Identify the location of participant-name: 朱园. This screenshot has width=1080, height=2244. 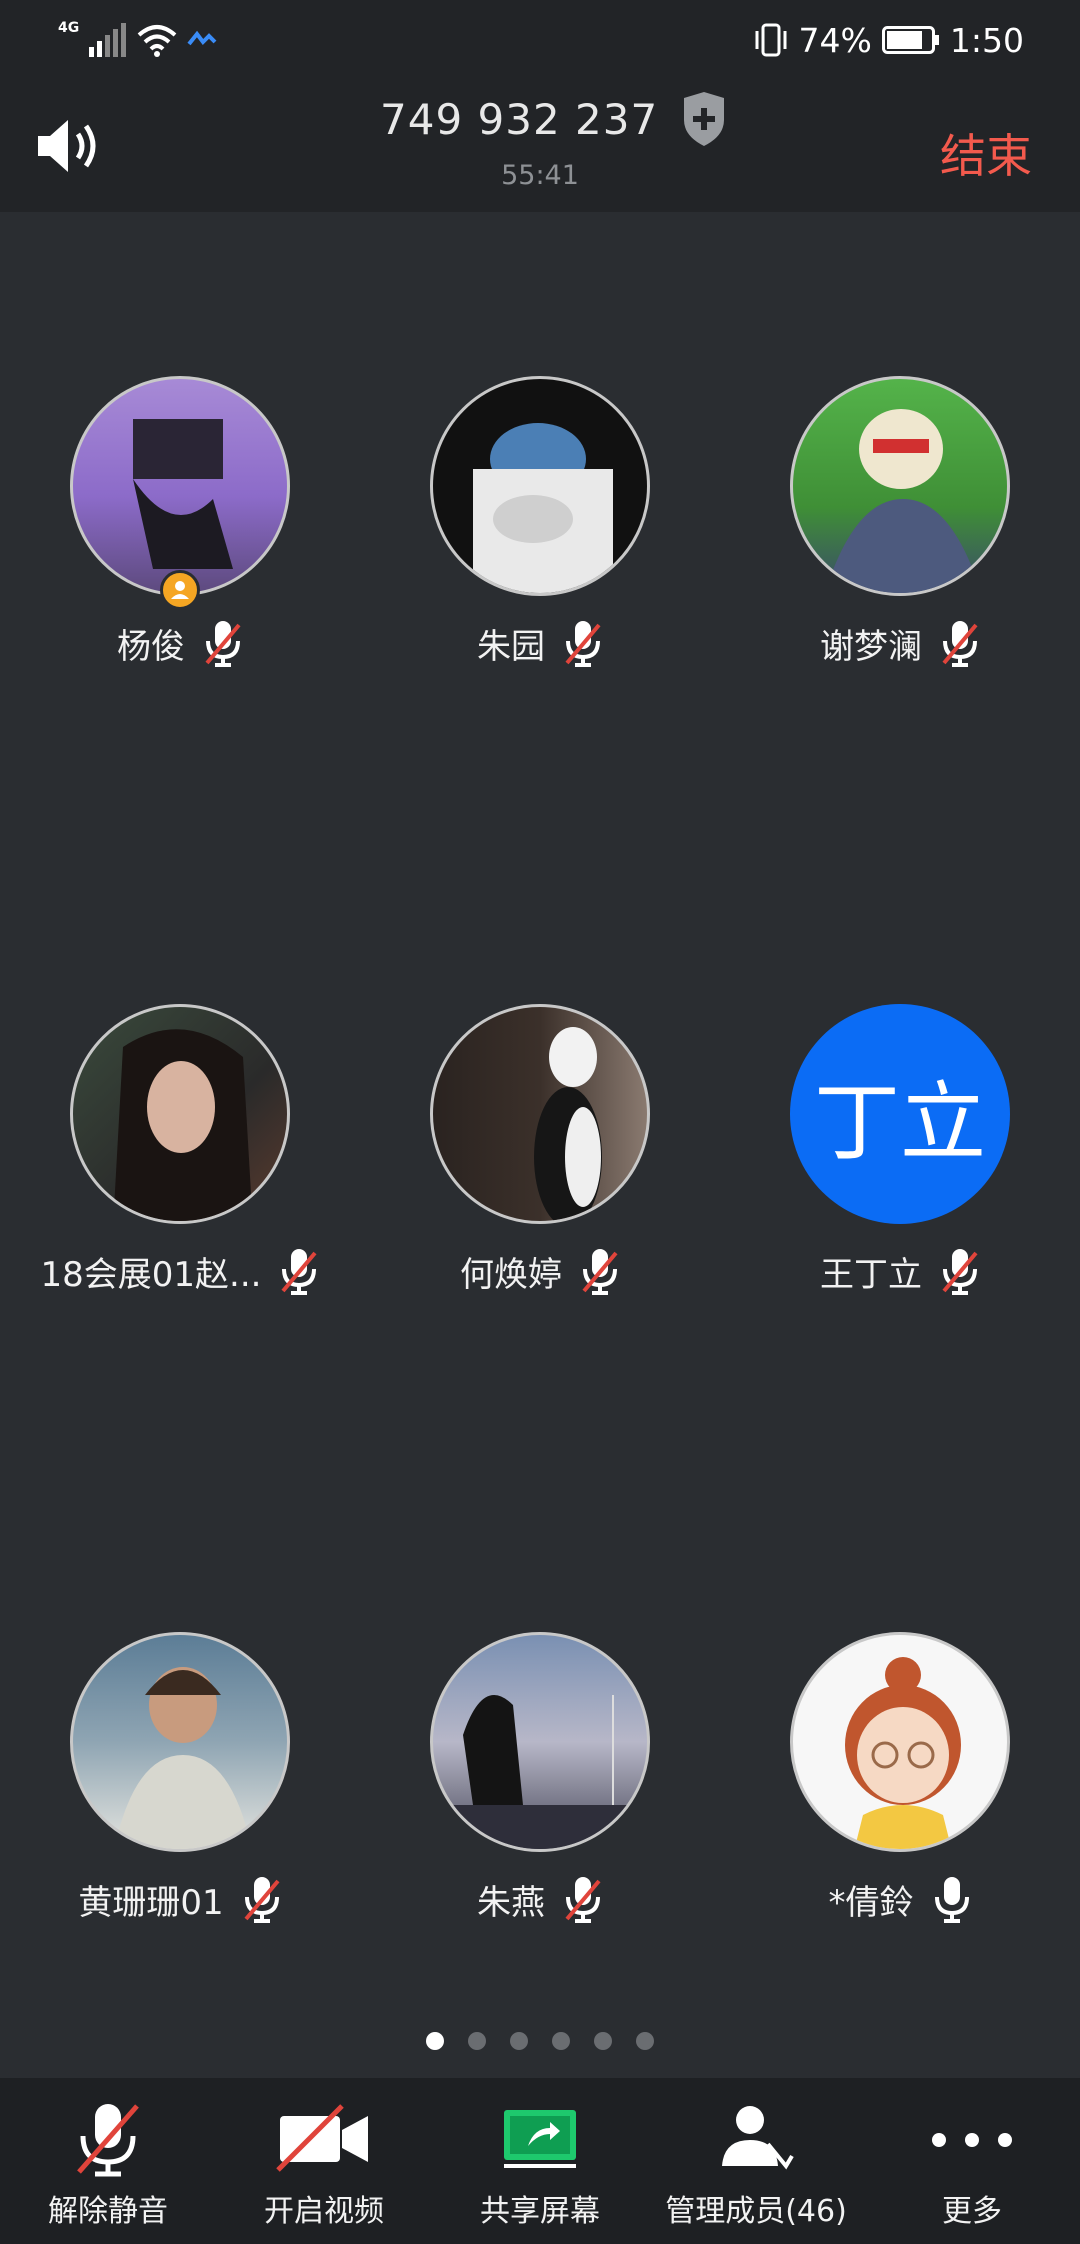
(511, 646).